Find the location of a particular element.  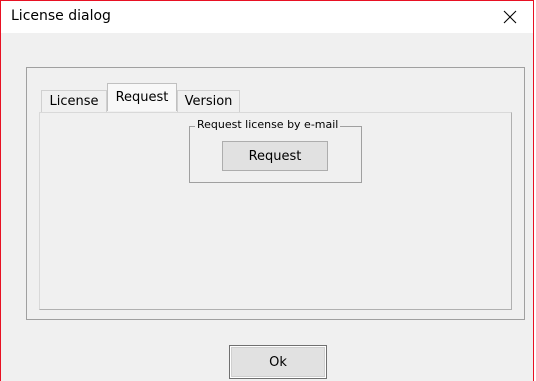

ok-button-label: Ok is located at coordinates (278, 362).